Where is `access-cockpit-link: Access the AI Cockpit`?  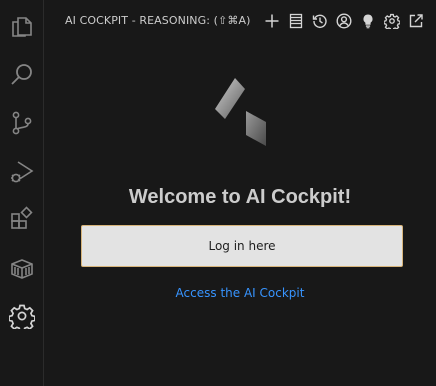
access-cockpit-link: Access the AI Cockpit is located at coordinates (240, 293).